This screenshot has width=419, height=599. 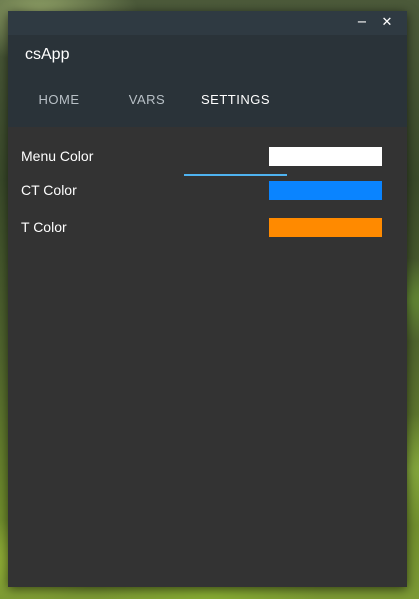 What do you see at coordinates (147, 106) in the screenshot?
I see `tab-vars: VARS` at bounding box center [147, 106].